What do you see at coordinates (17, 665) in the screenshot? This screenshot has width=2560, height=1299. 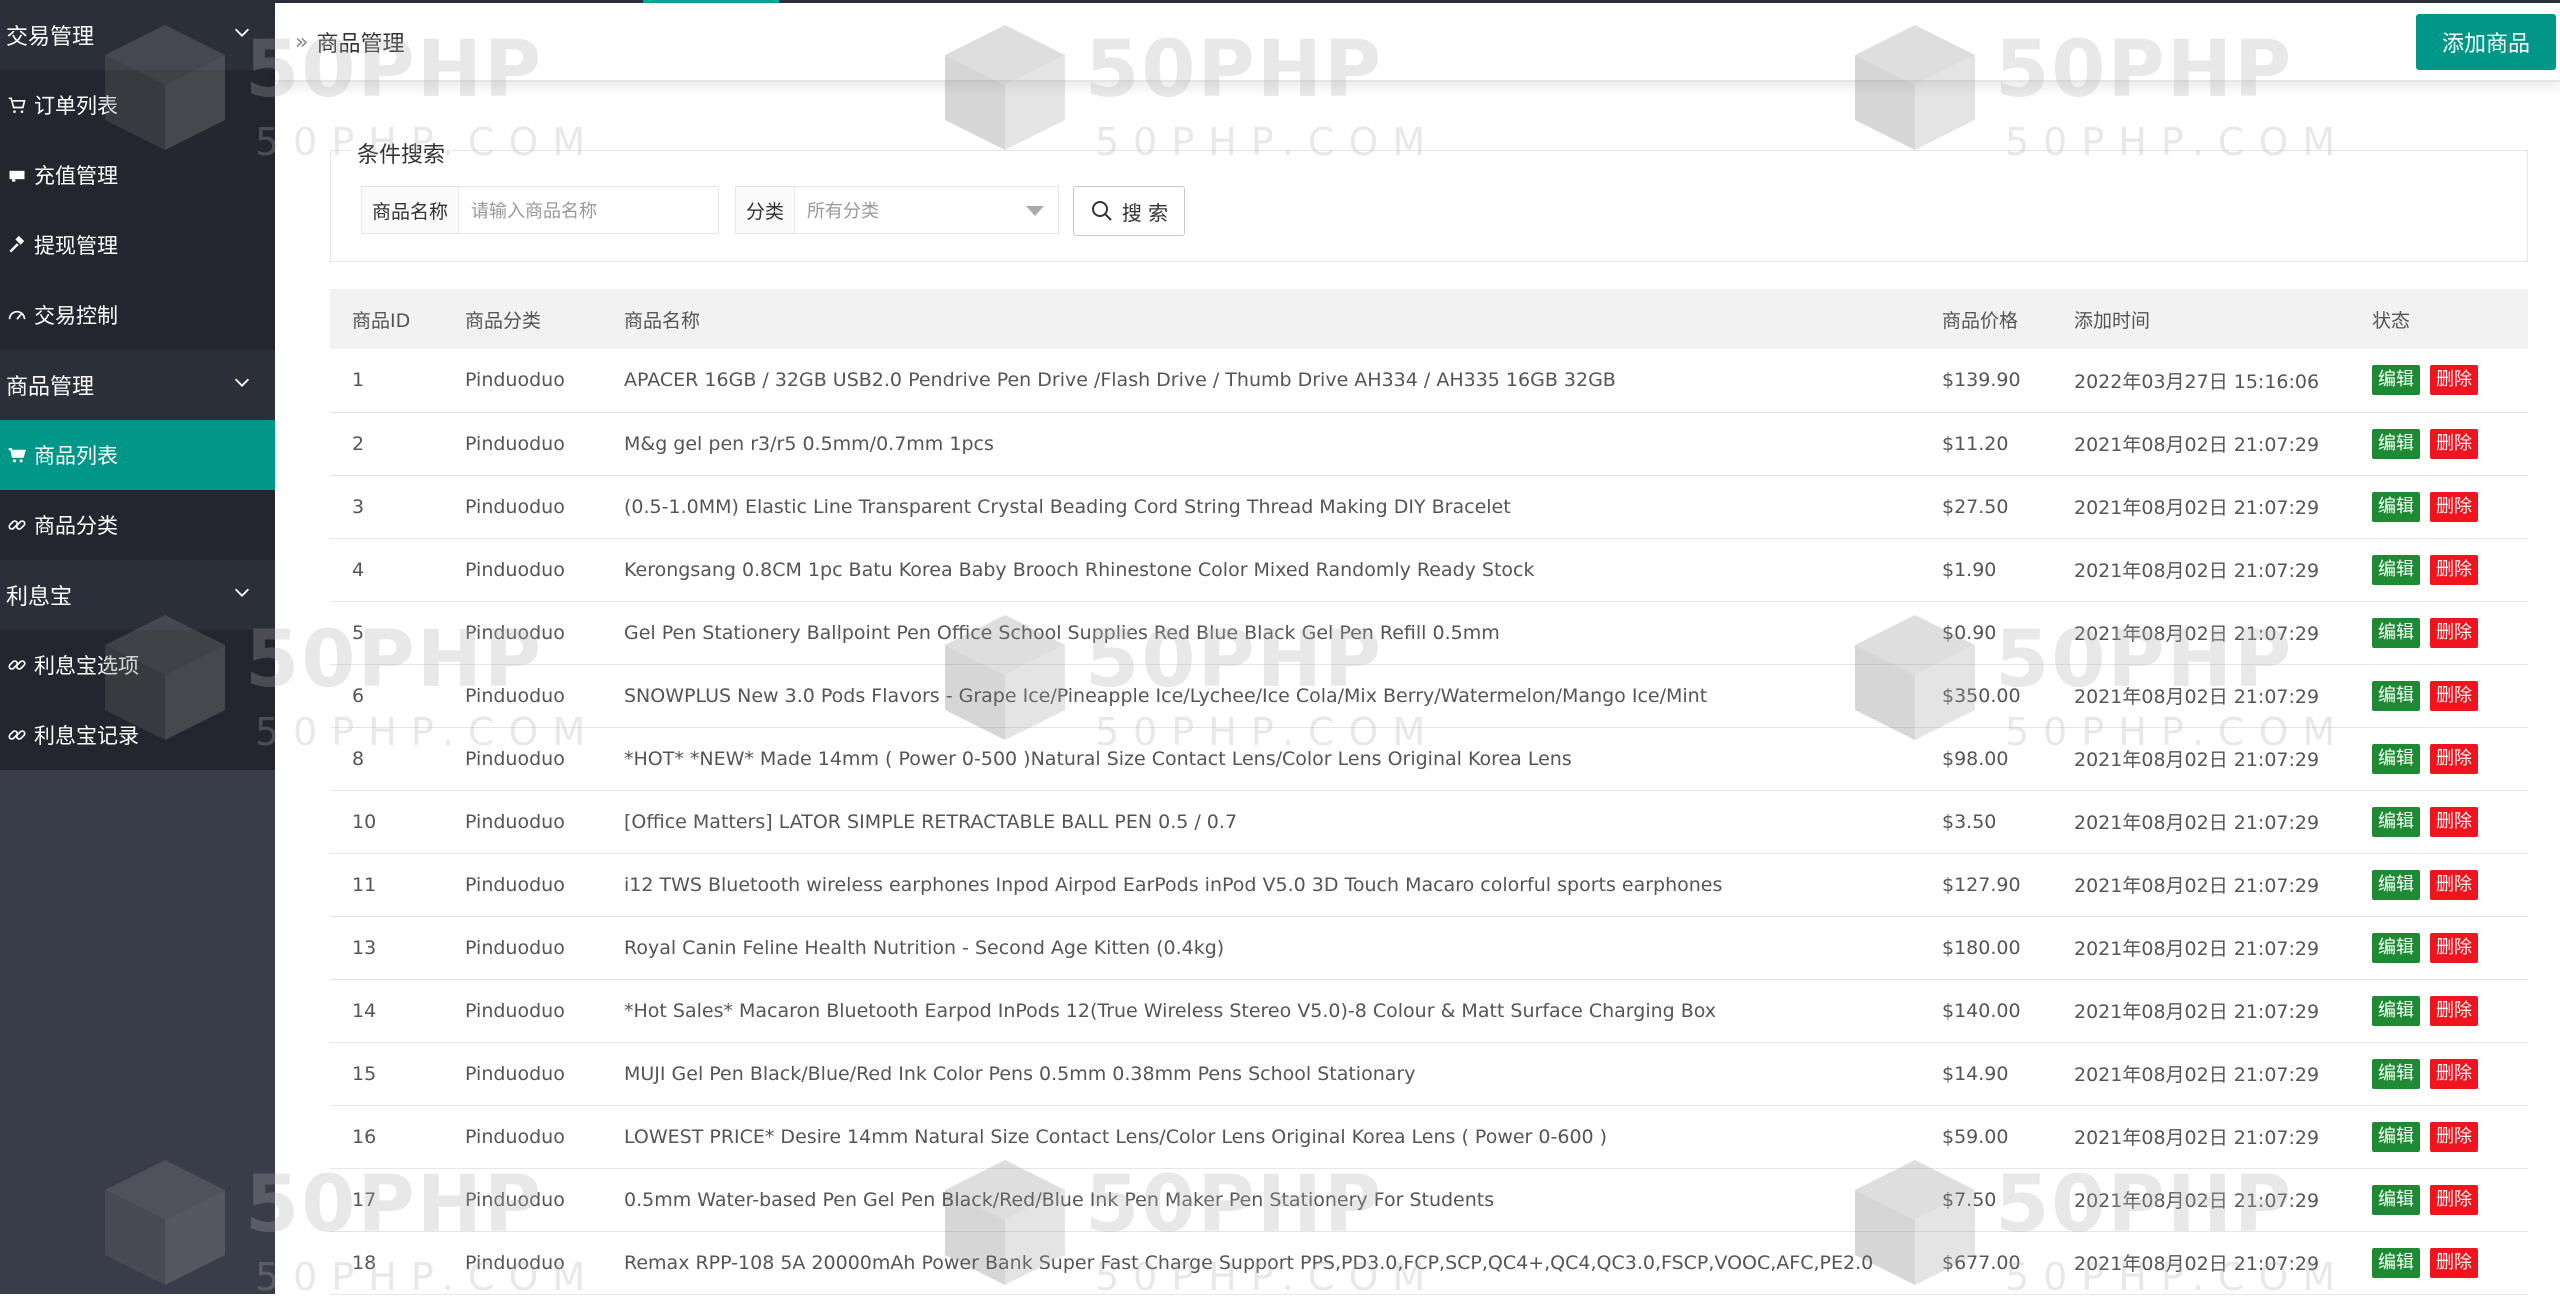 I see `link-icon` at bounding box center [17, 665].